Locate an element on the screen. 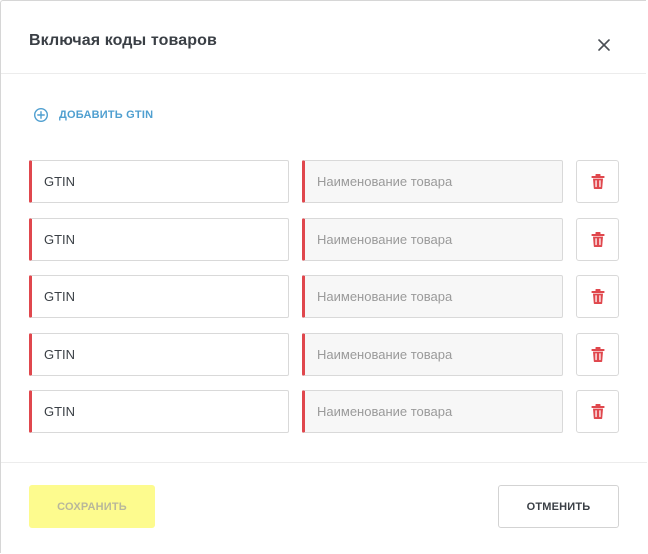 Image resolution: width=648 pixels, height=554 pixels. plus-circle-icon is located at coordinates (41, 115).